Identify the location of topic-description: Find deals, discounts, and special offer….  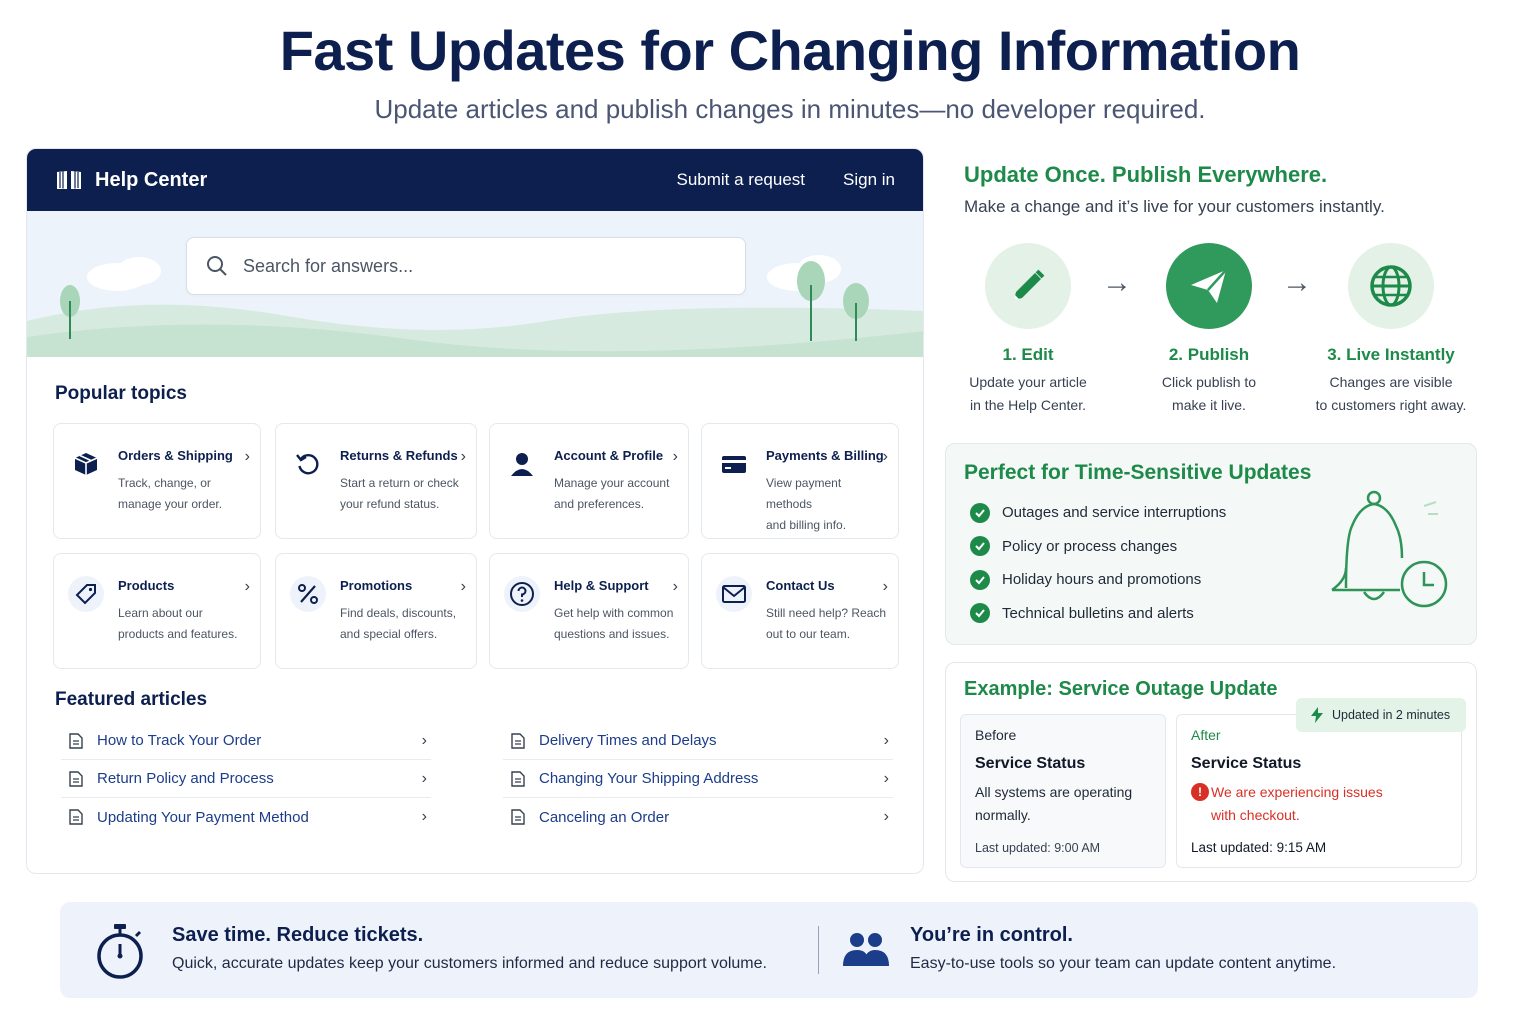
(398, 623).